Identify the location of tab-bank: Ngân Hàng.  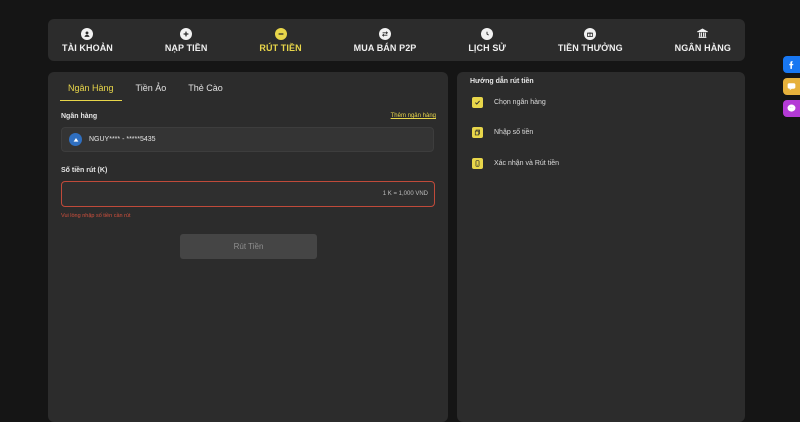
(91, 91).